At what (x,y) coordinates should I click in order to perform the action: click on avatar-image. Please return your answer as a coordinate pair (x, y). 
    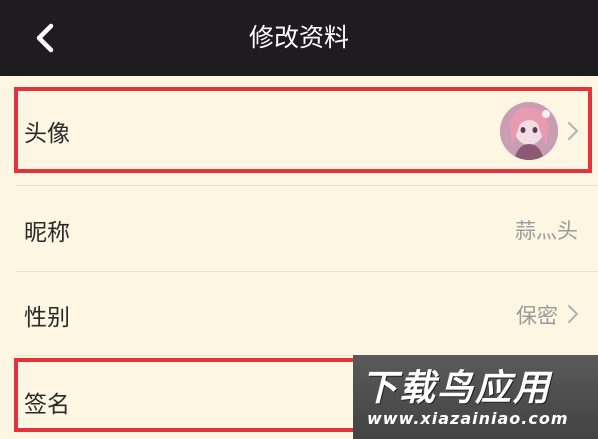
    Looking at the image, I should click on (529, 131).